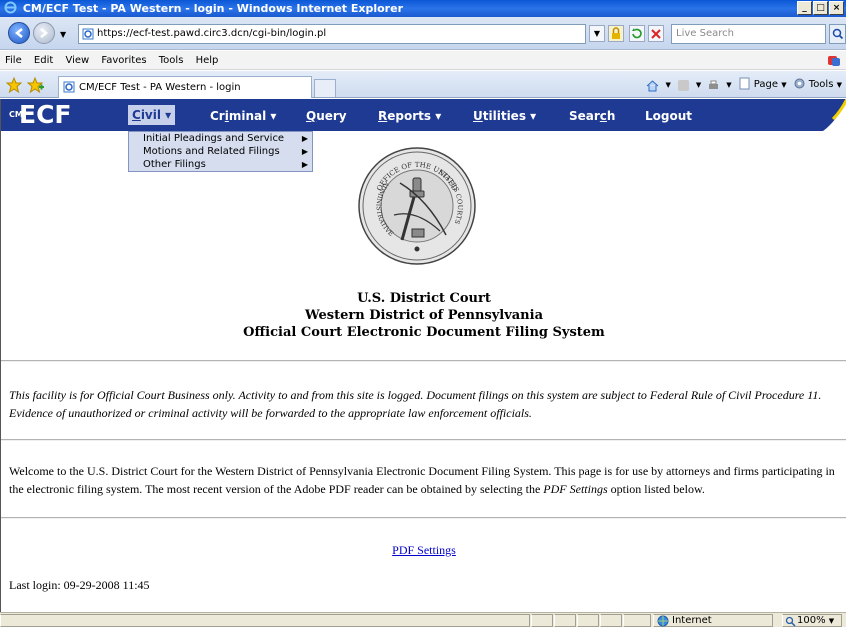 This screenshot has height=627, width=846. I want to click on search-input: Live Search, so click(748, 34).